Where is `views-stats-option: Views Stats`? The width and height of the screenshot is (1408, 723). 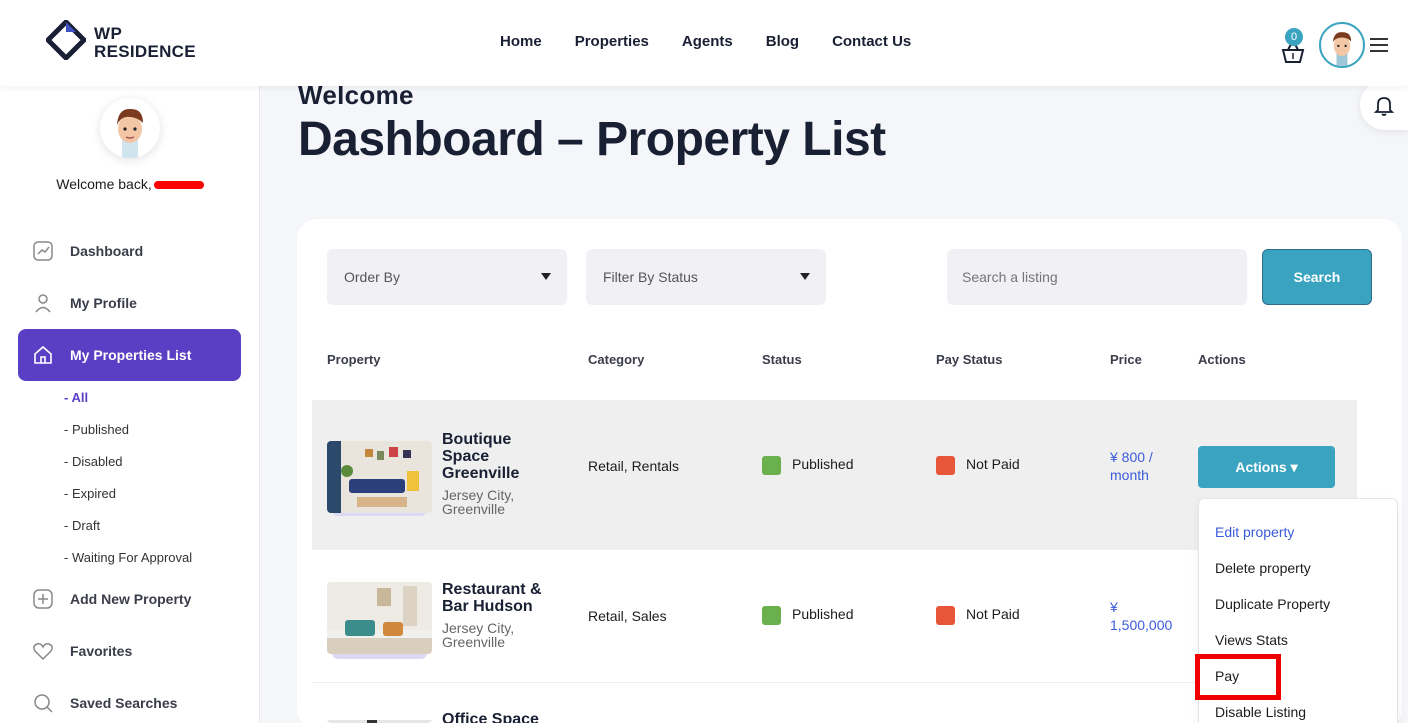 views-stats-option: Views Stats is located at coordinates (1251, 640).